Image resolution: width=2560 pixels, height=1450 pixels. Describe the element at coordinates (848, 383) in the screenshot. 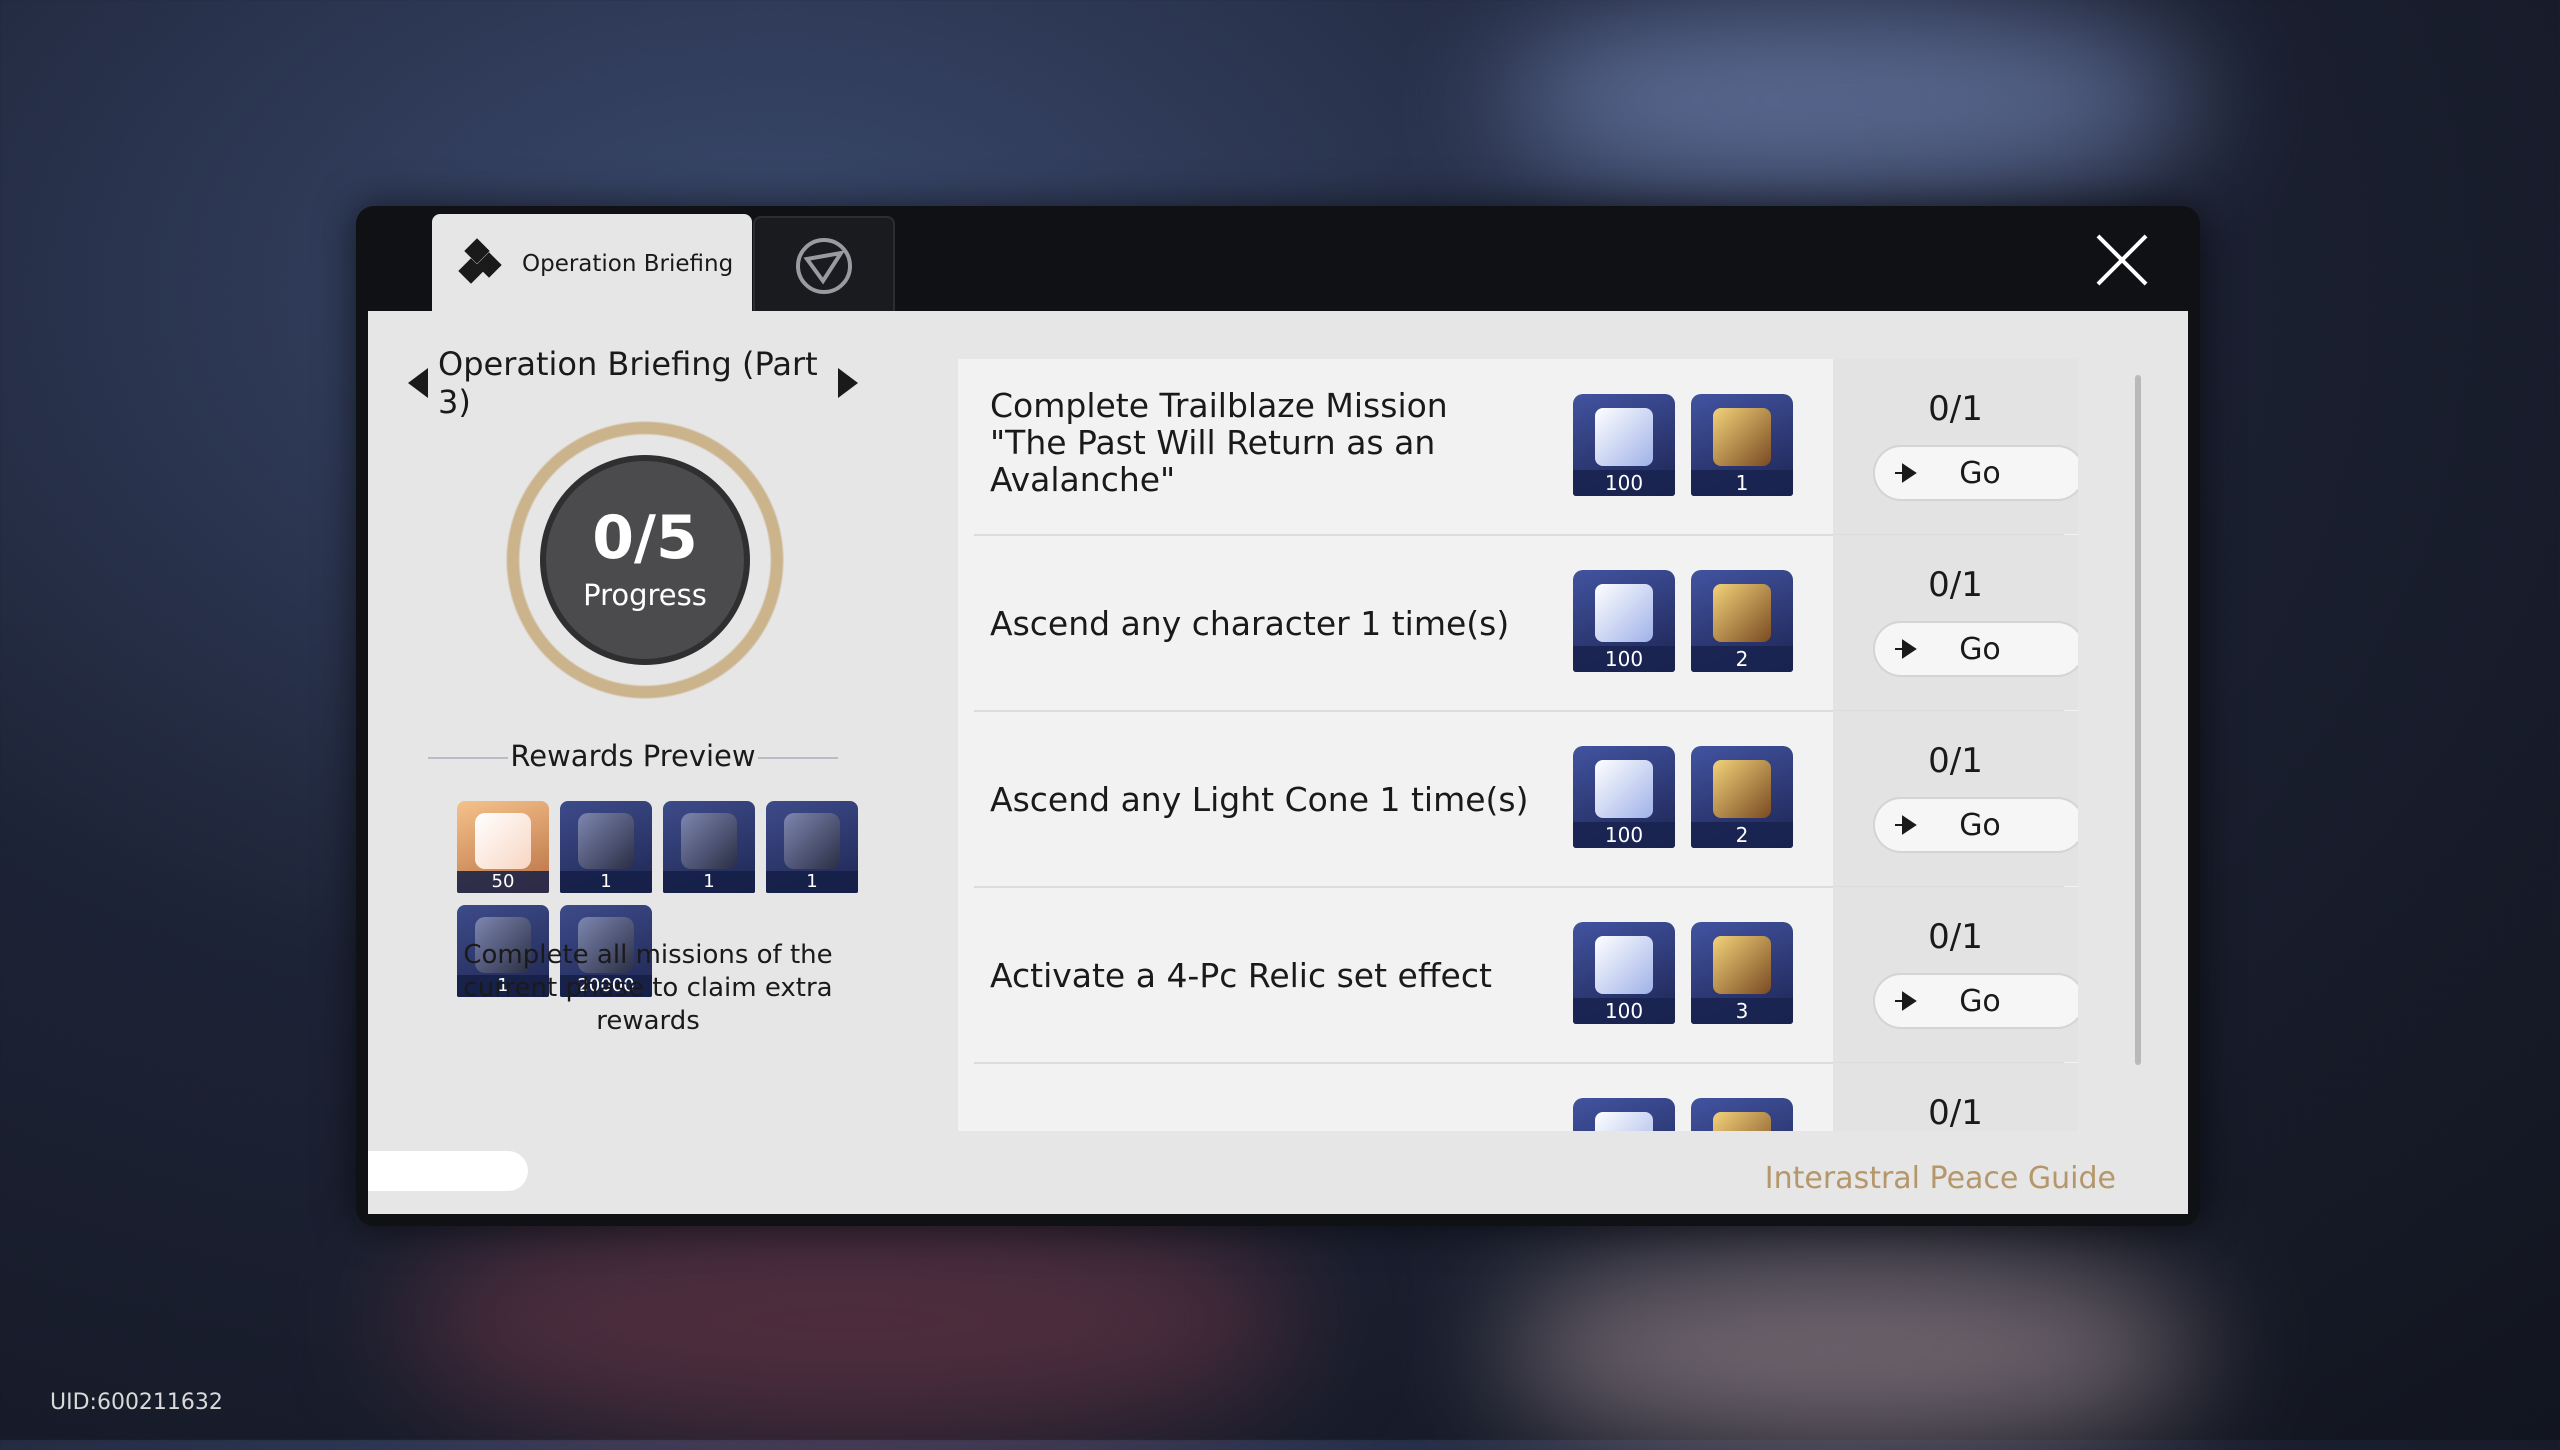

I see `next-phase-arrow-icon` at that location.